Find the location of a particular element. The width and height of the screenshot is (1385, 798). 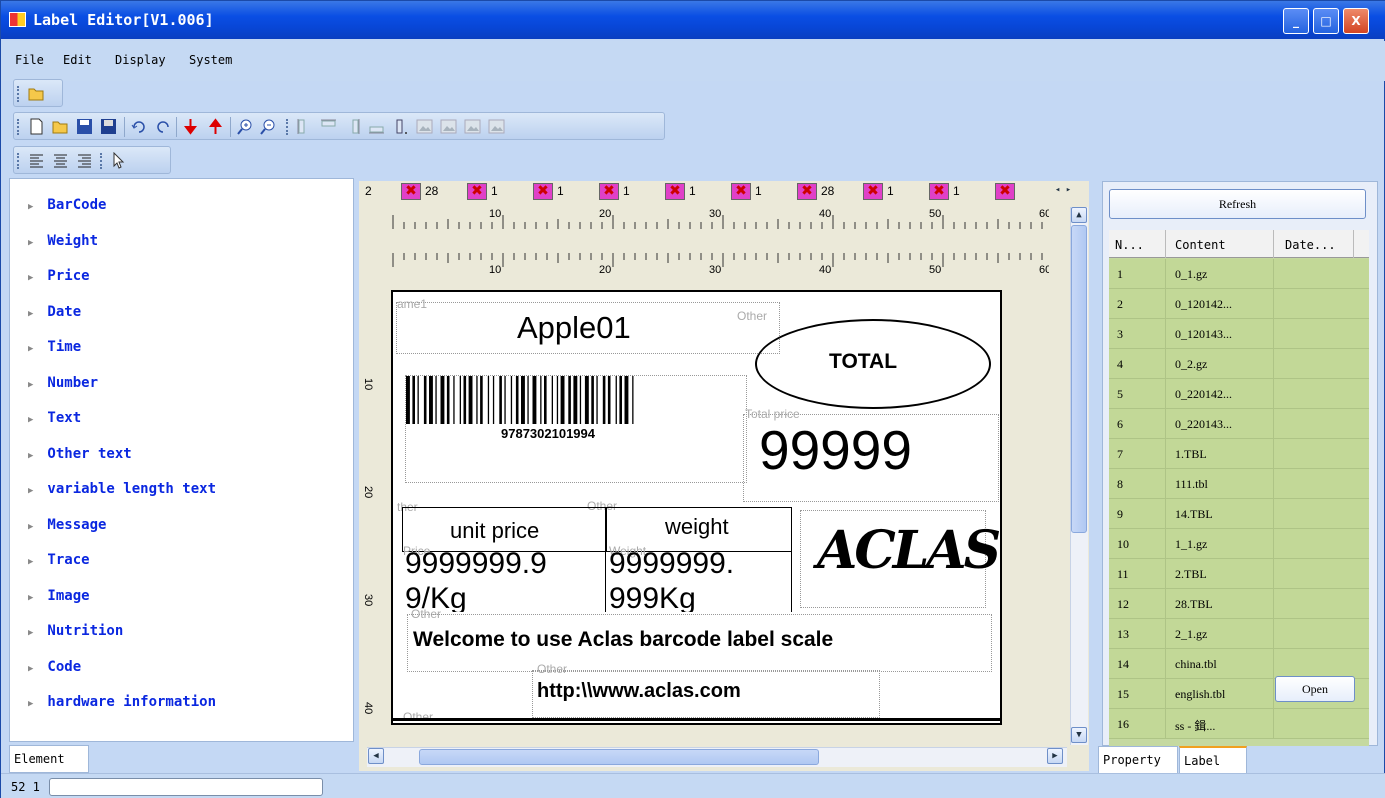

save-as-icon is located at coordinates (108, 126).